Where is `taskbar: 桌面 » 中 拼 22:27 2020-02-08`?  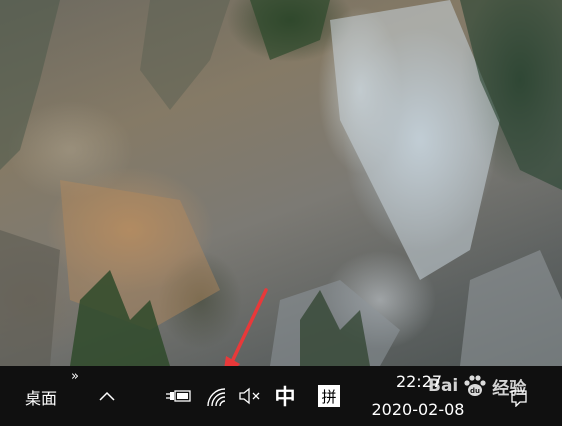 taskbar: 桌面 » 中 拼 22:27 2020-02-08 is located at coordinates (281, 396).